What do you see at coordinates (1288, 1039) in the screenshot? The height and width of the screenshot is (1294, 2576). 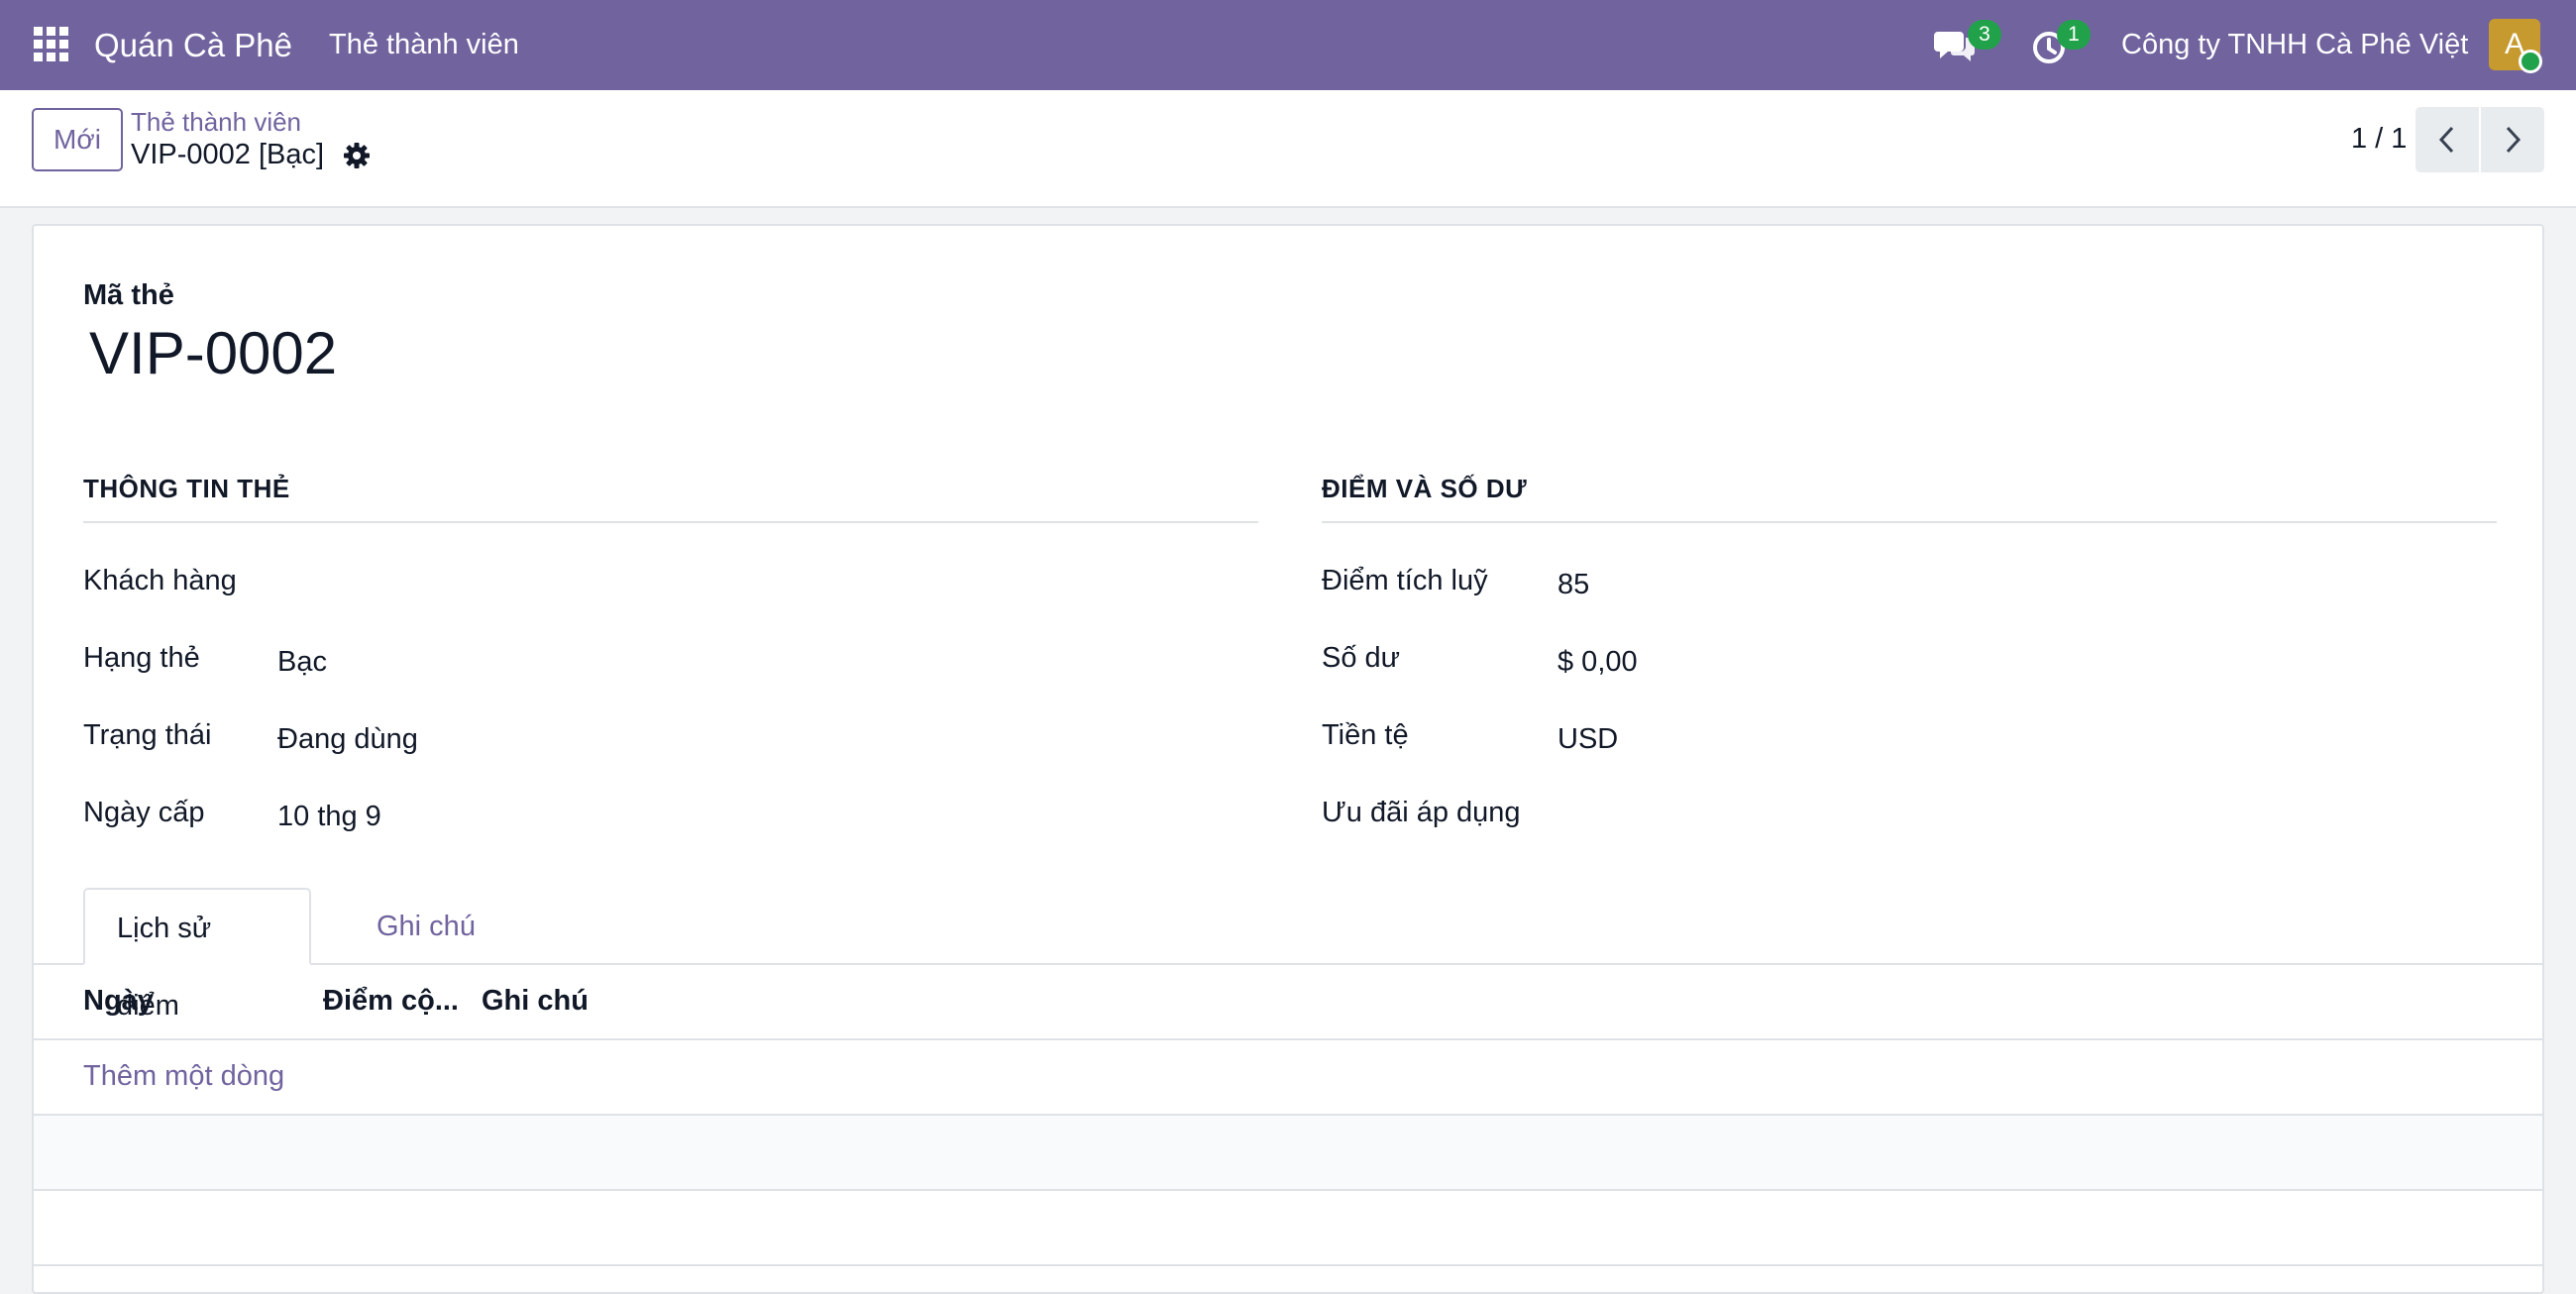 I see `table-header-divider` at bounding box center [1288, 1039].